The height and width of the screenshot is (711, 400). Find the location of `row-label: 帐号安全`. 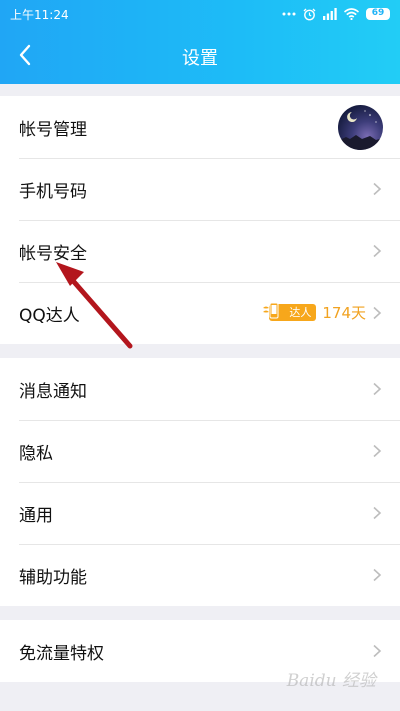

row-label: 帐号安全 is located at coordinates (53, 253).